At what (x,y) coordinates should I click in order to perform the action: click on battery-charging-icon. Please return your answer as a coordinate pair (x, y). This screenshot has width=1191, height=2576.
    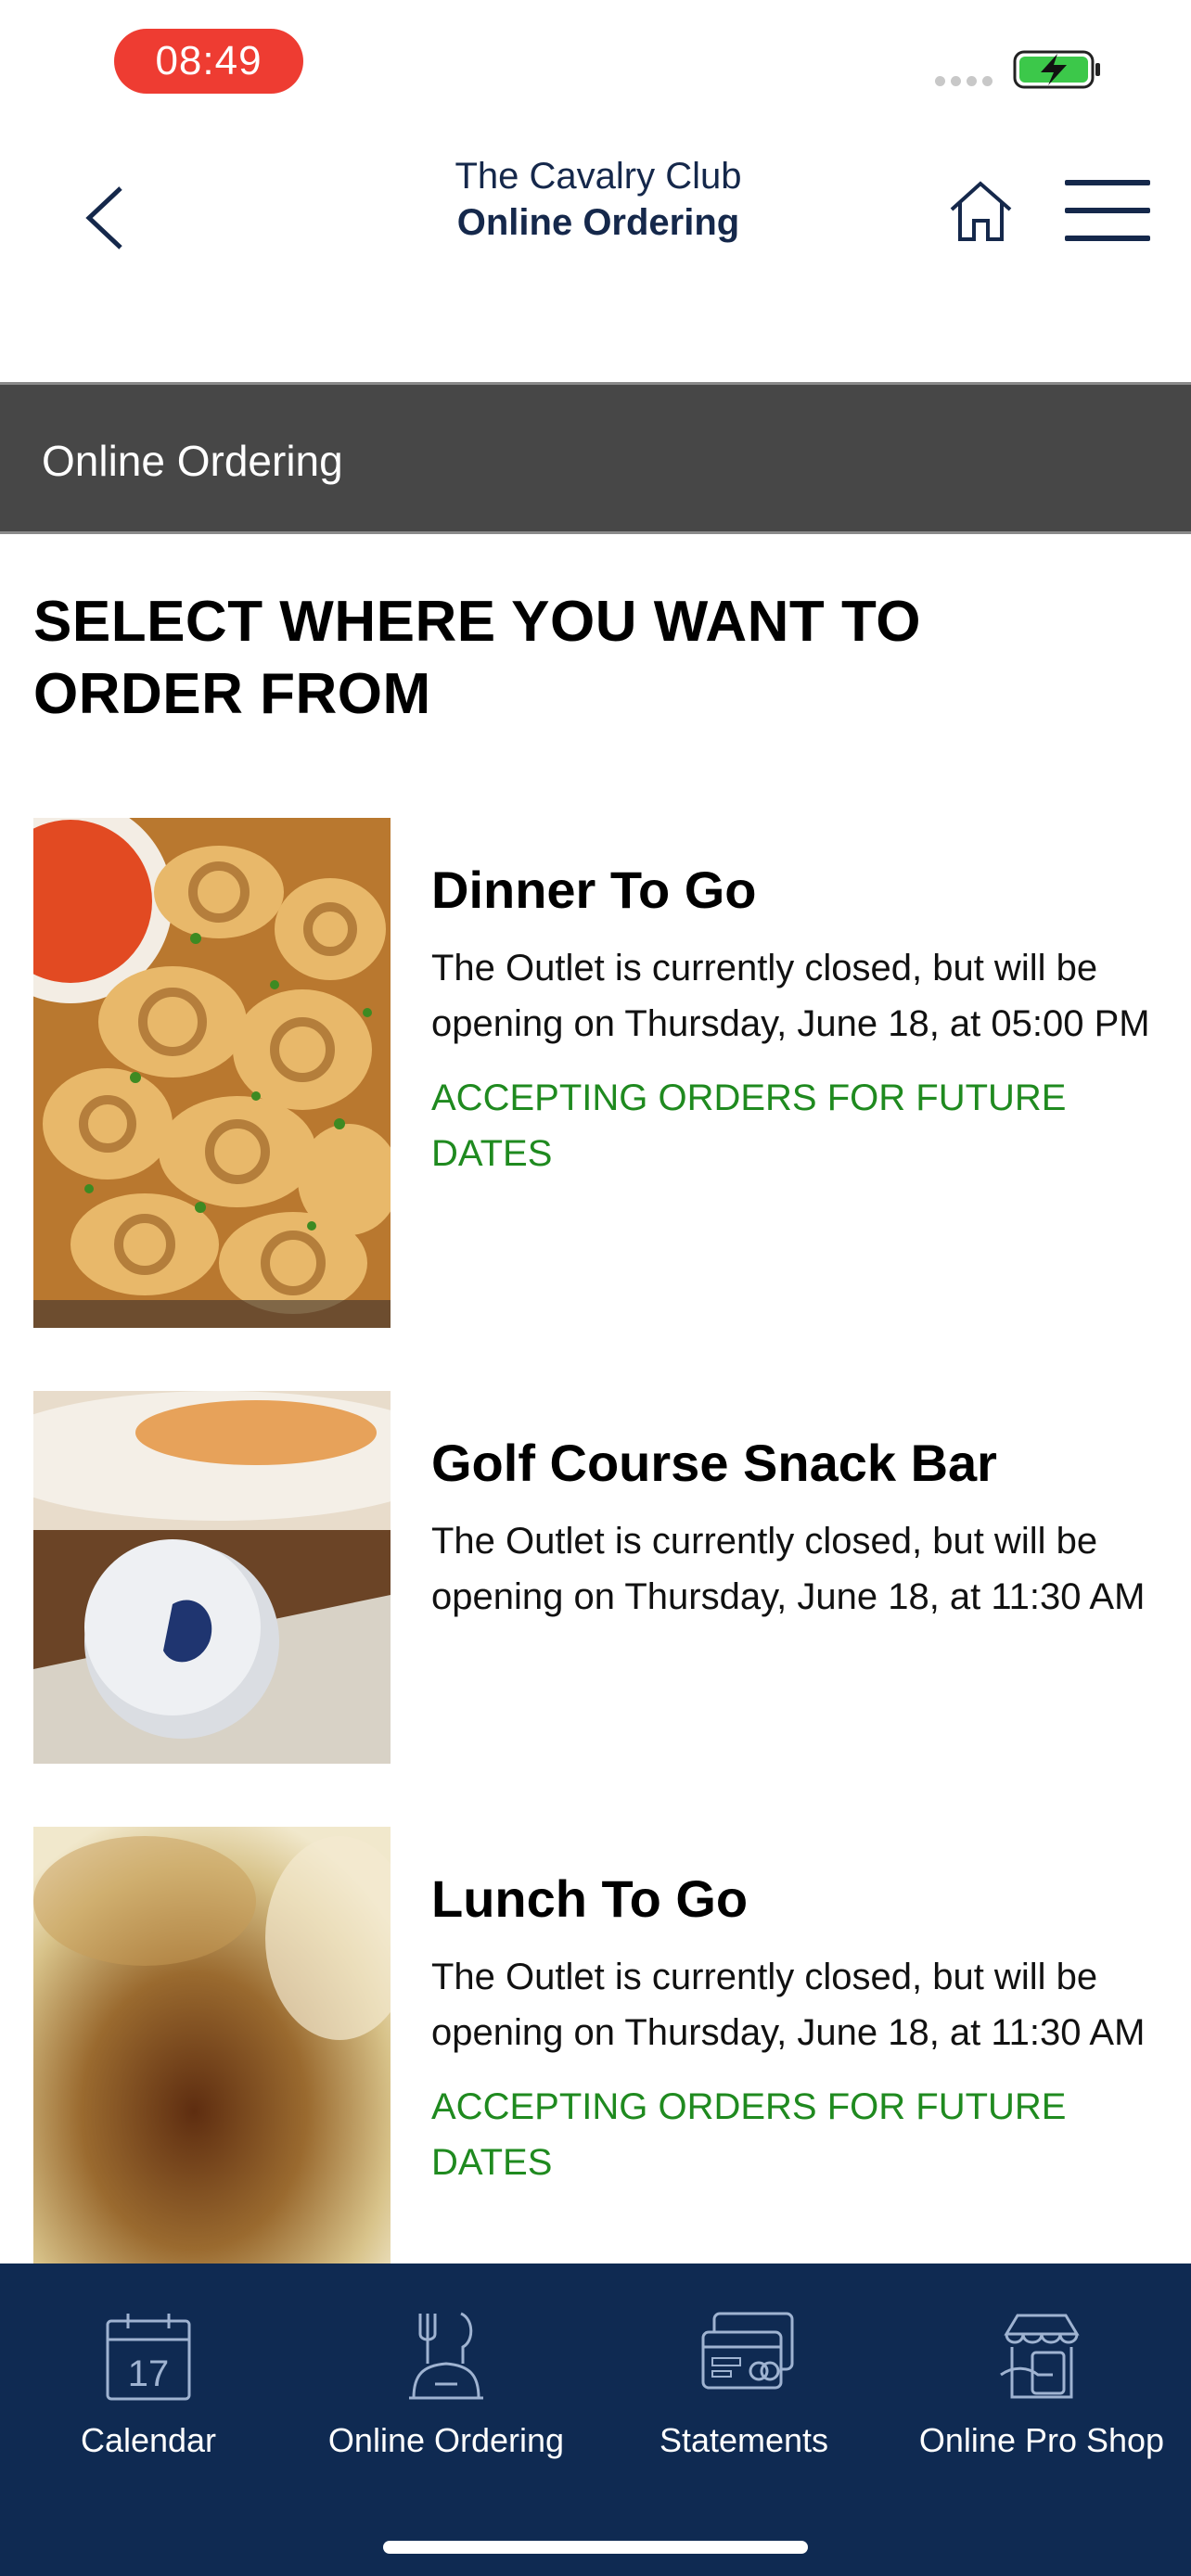
    Looking at the image, I should click on (1056, 69).